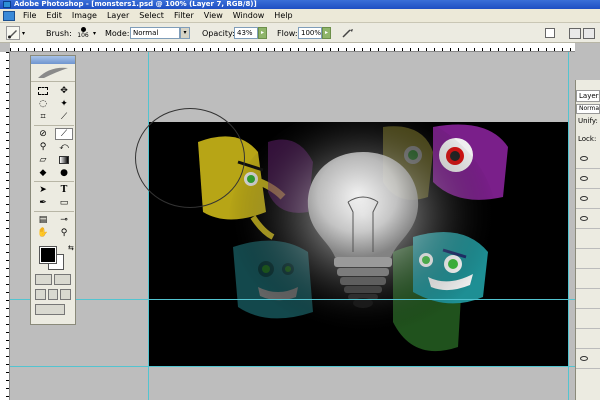  What do you see at coordinates (54, 16) in the screenshot?
I see `menu-edit: Edit` at bounding box center [54, 16].